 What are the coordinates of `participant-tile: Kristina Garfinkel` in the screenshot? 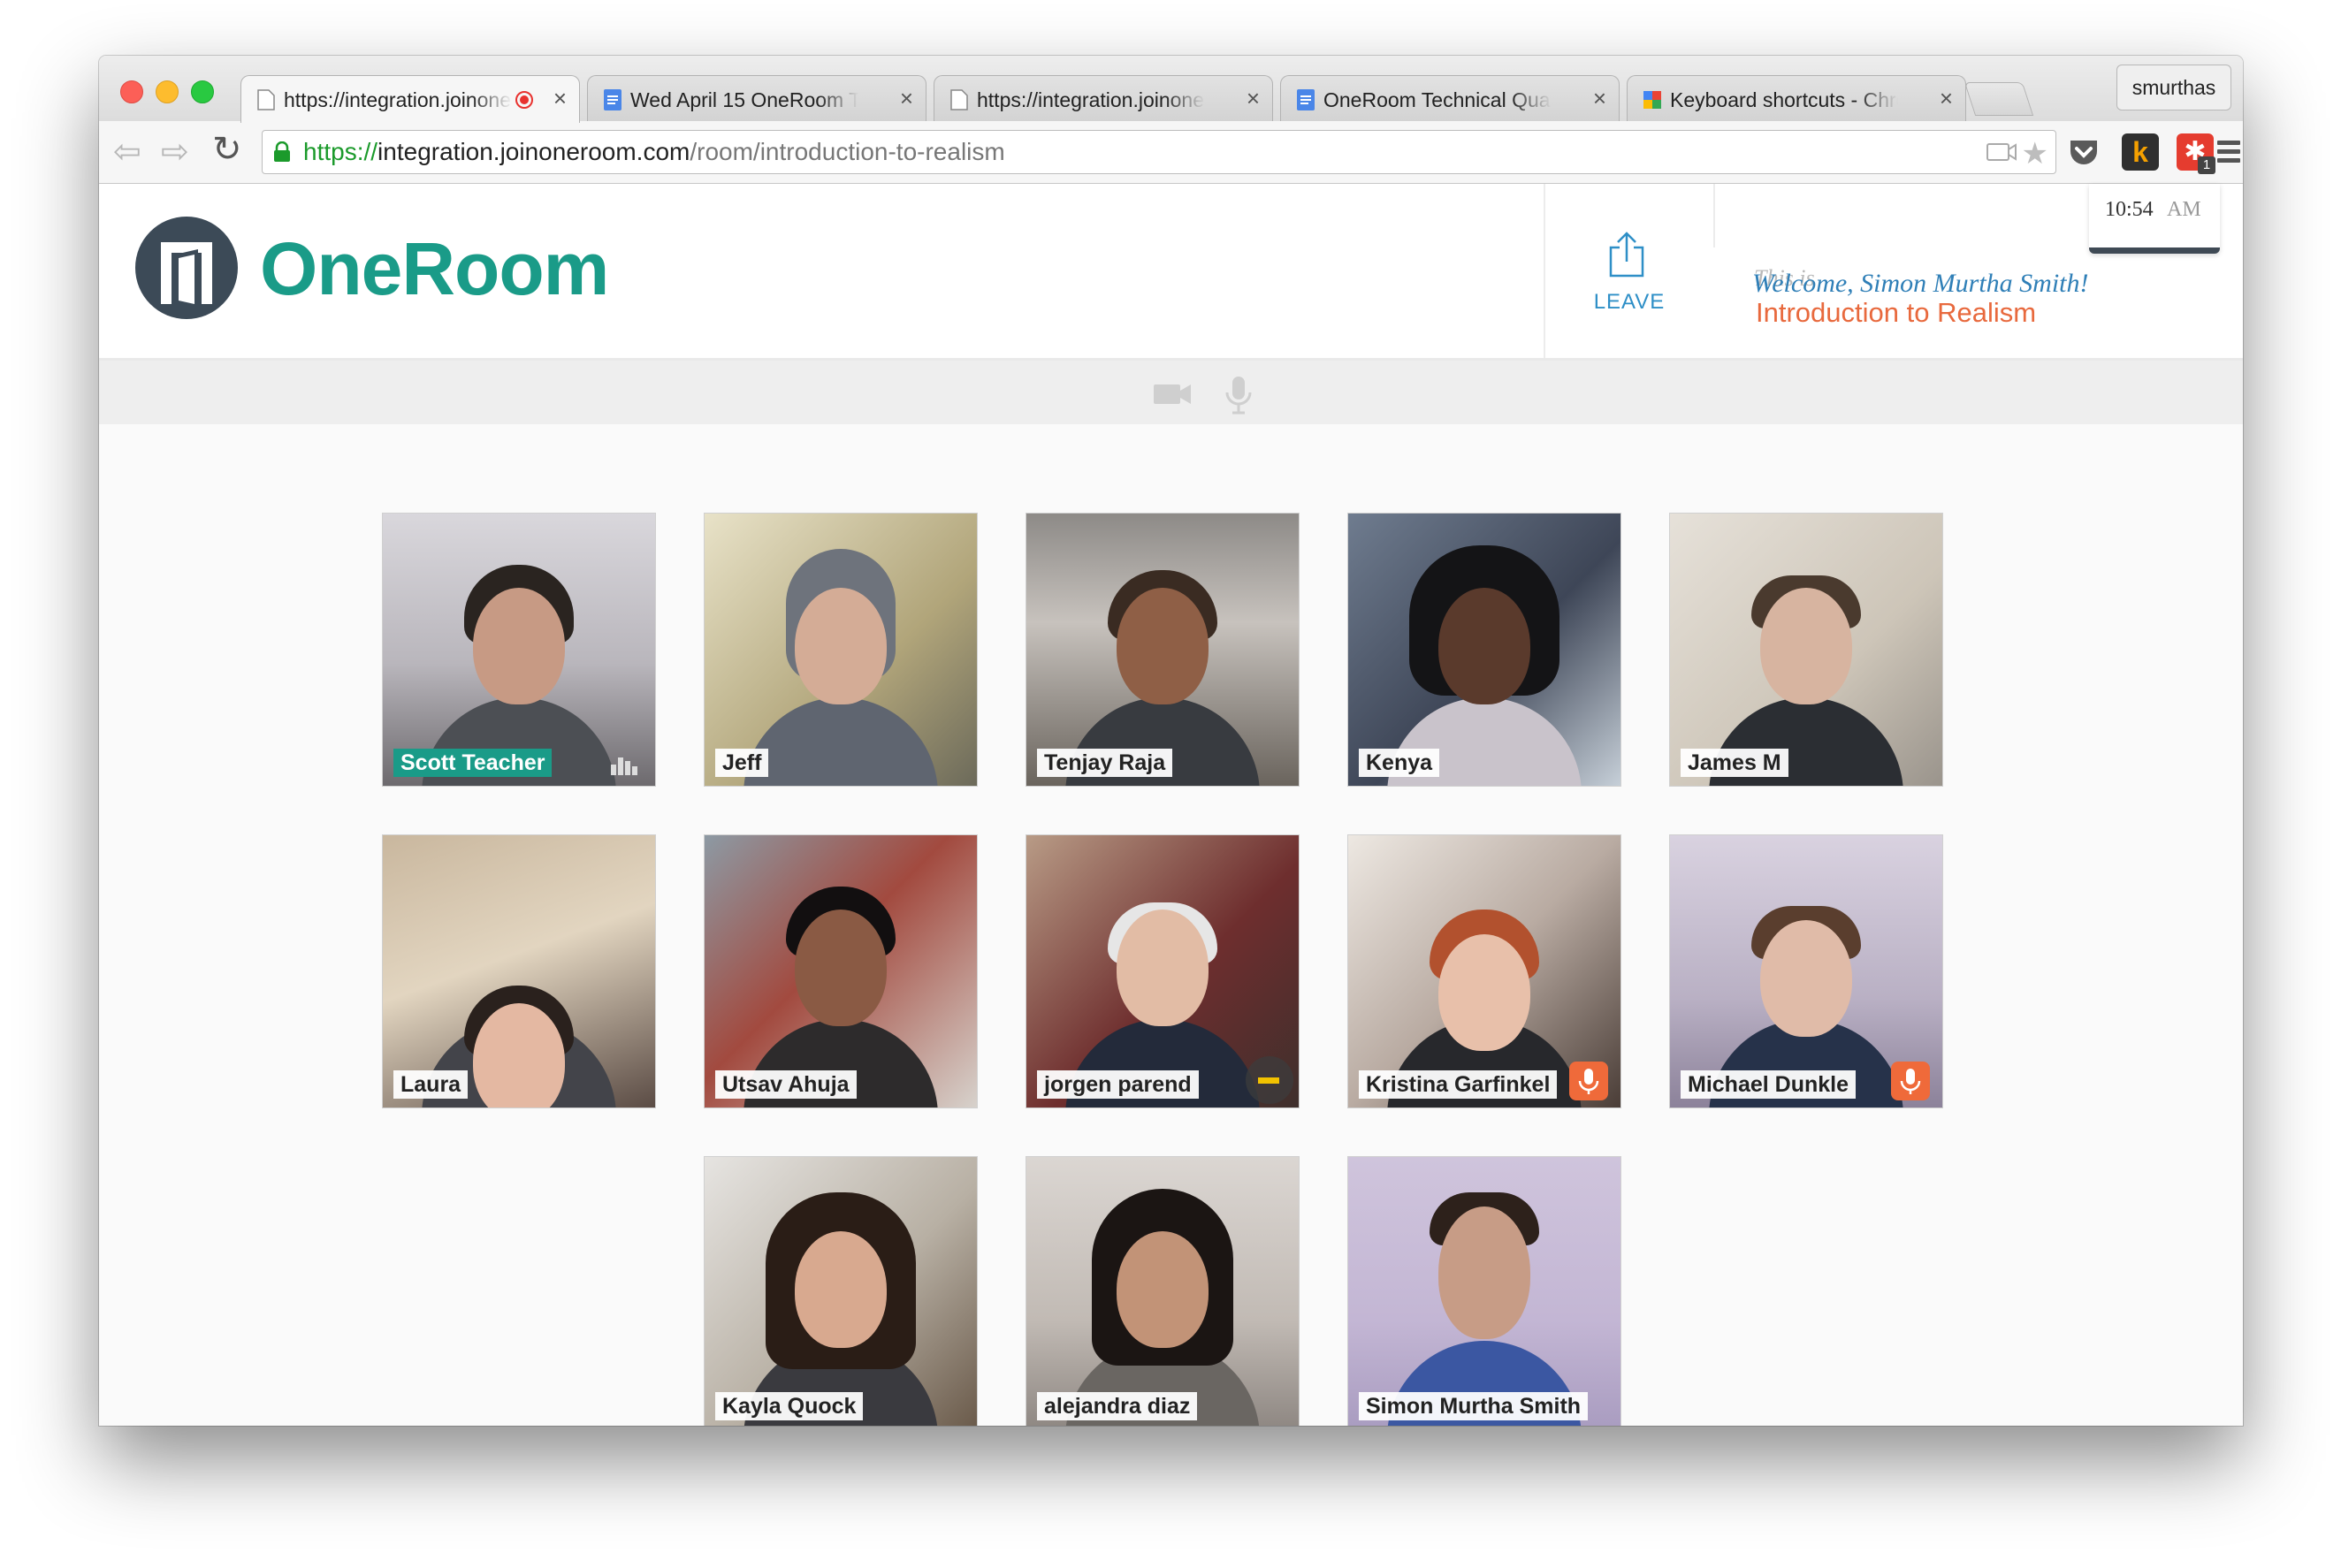 It's located at (1484, 971).